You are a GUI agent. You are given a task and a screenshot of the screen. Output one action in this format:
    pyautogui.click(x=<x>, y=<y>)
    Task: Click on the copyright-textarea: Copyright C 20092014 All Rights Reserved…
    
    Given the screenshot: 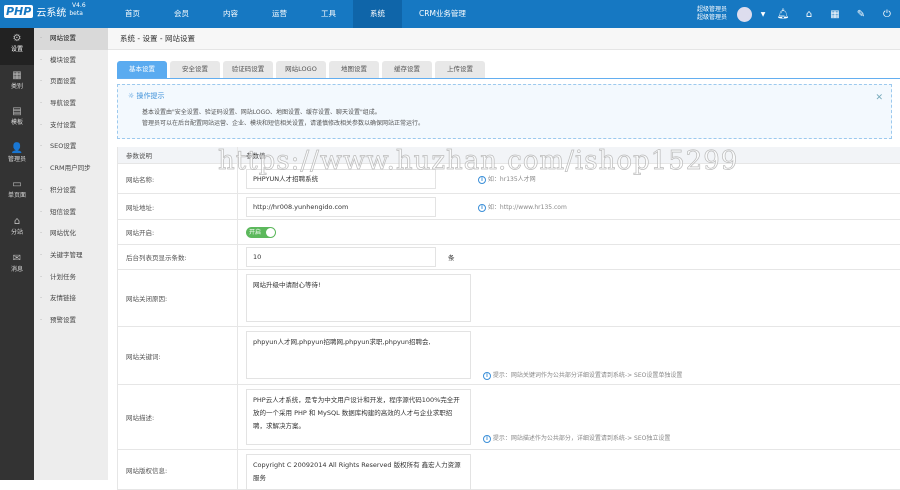 What is the action you would take?
    pyautogui.click(x=358, y=472)
    